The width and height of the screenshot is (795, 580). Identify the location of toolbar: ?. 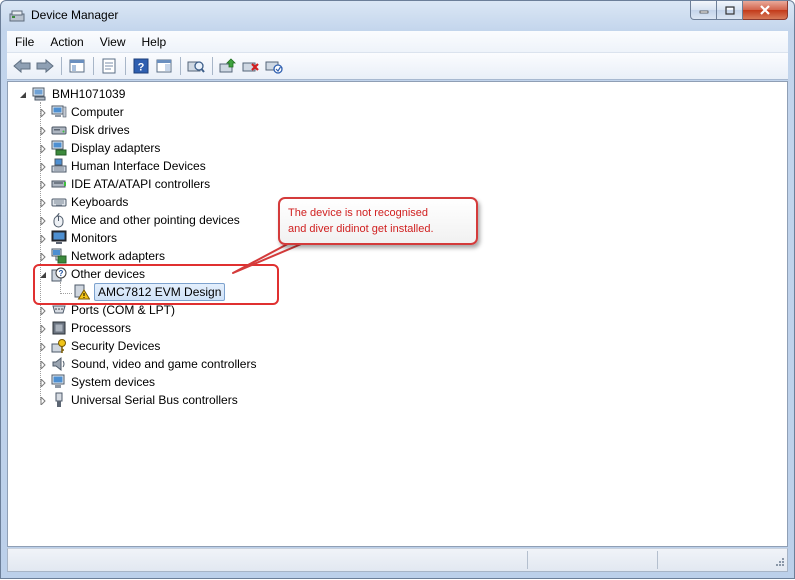
(397, 66).